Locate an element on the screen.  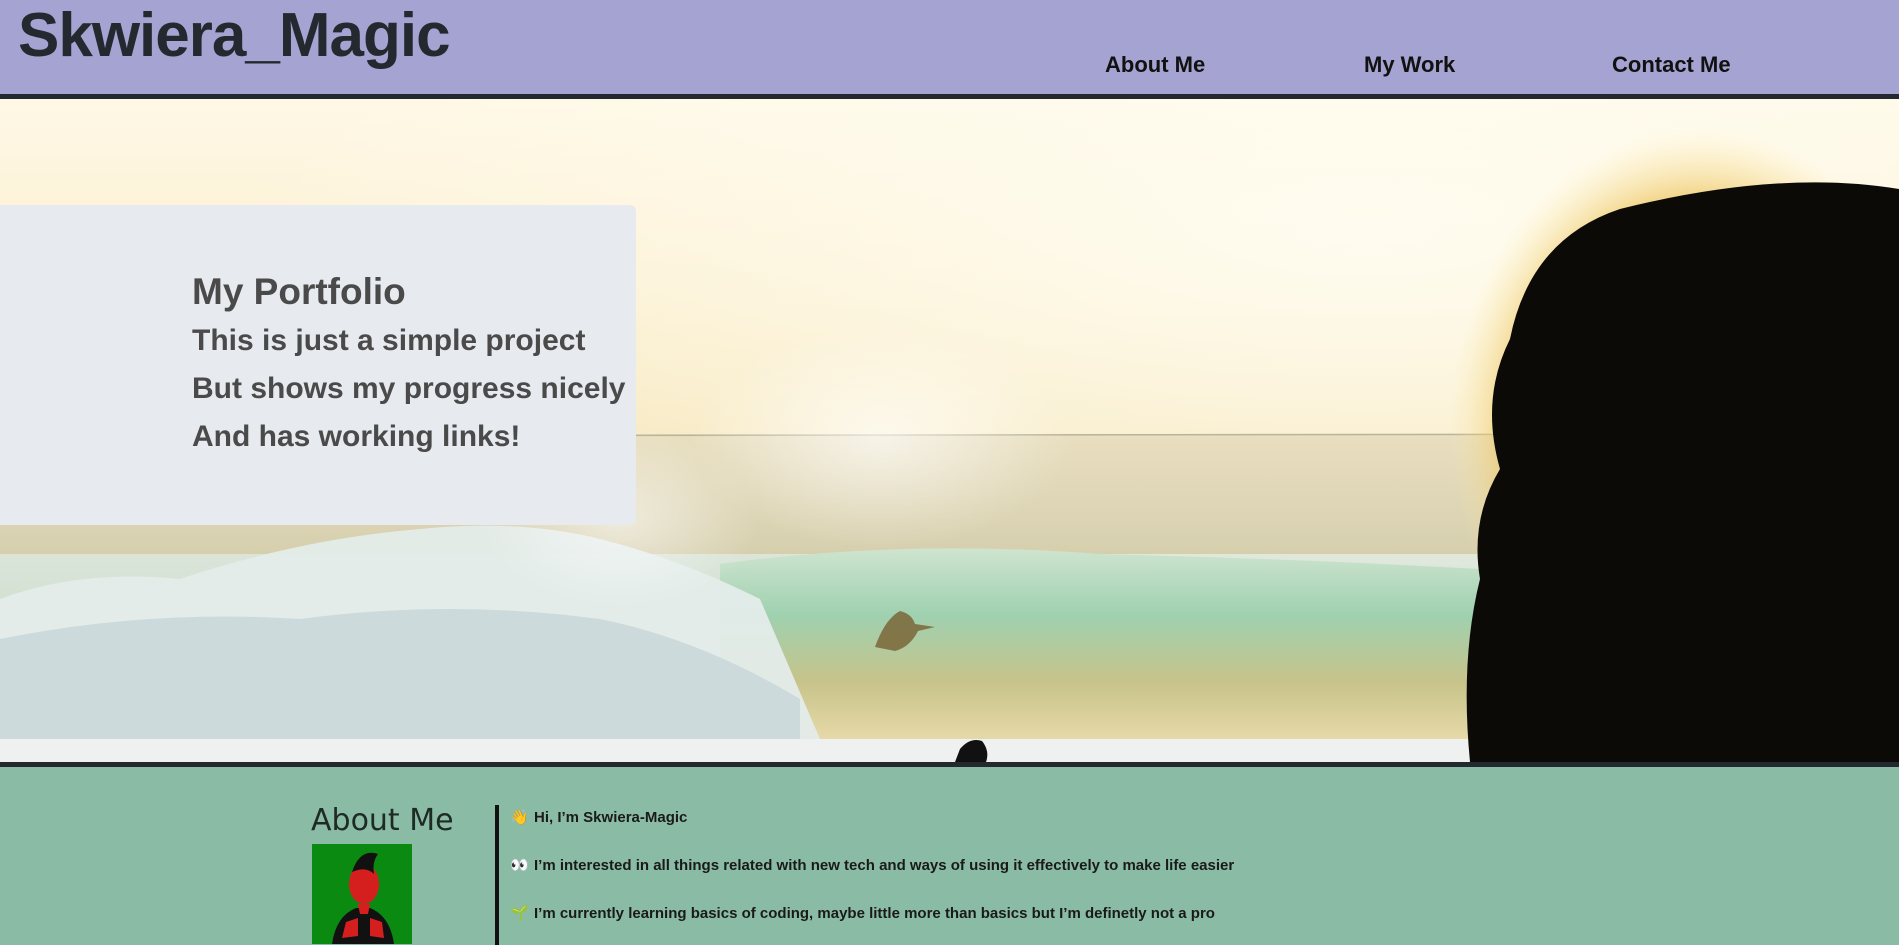
nav-link-contact-me: Contact Me is located at coordinates (1671, 65).